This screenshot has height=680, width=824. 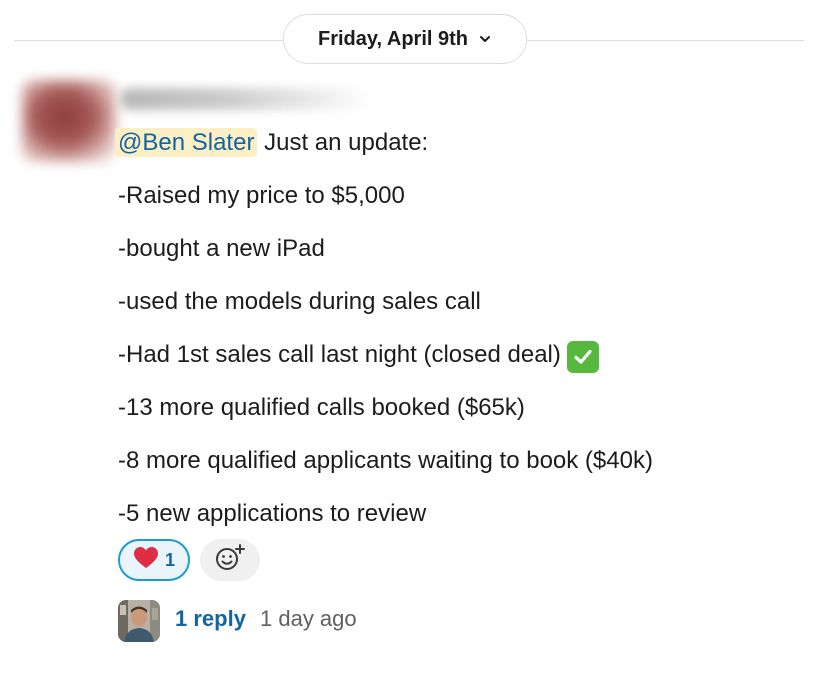 What do you see at coordinates (321, 407) in the screenshot?
I see `message-line: -13 more qualified calls booked ($65k)` at bounding box center [321, 407].